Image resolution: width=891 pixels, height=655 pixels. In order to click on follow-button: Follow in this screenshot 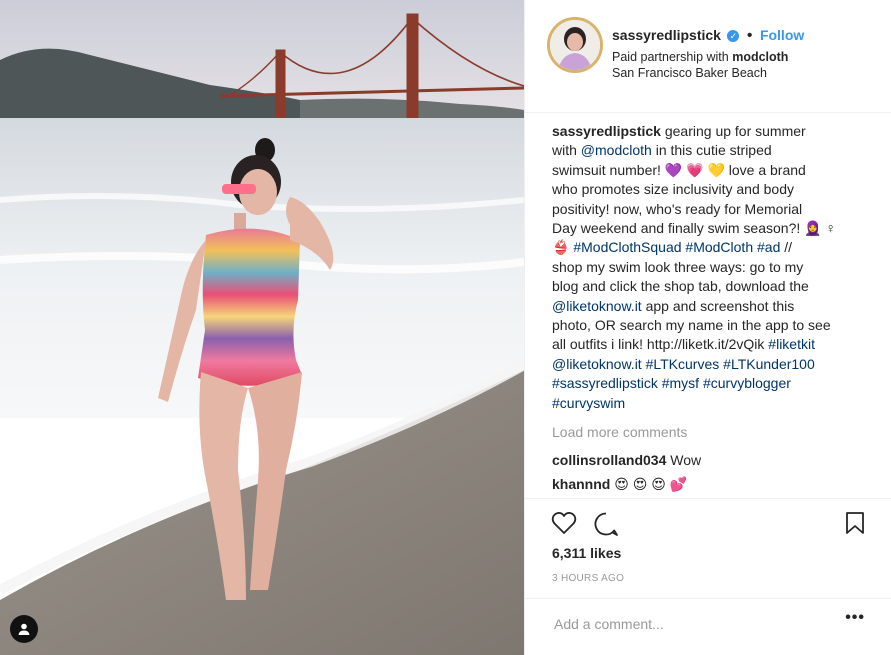, I will do `click(782, 35)`.